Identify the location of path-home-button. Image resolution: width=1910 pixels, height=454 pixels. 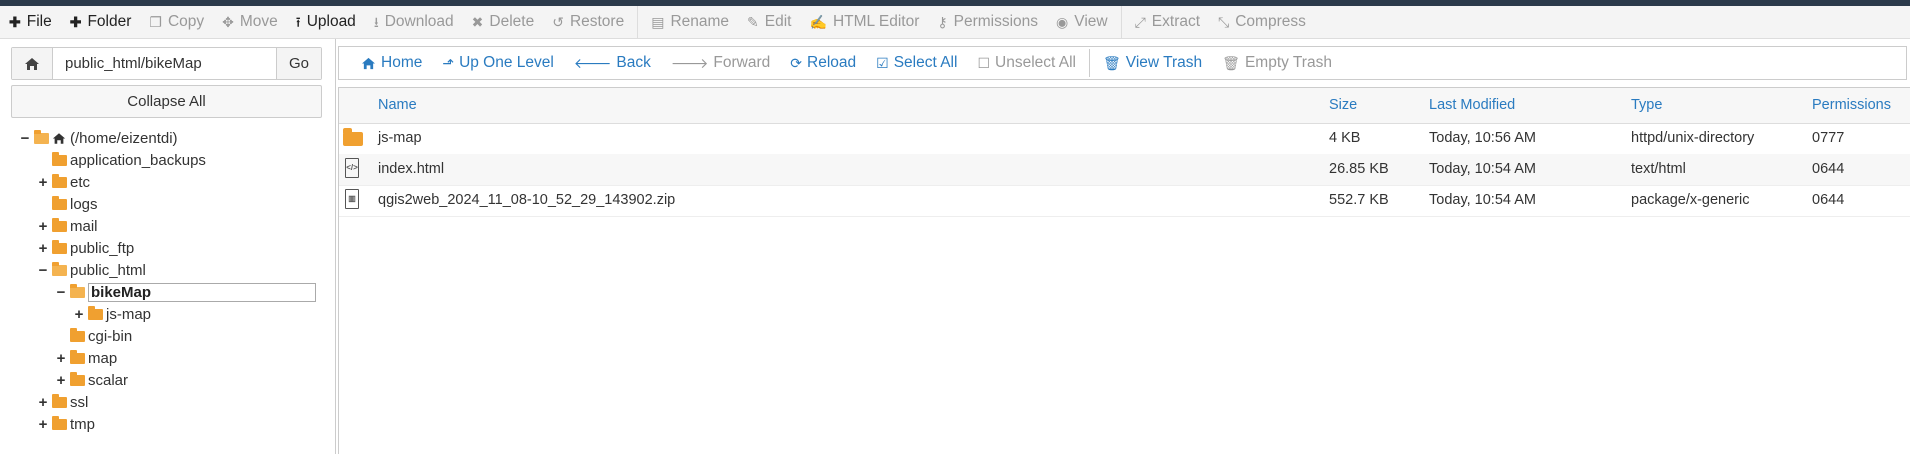
(32, 63).